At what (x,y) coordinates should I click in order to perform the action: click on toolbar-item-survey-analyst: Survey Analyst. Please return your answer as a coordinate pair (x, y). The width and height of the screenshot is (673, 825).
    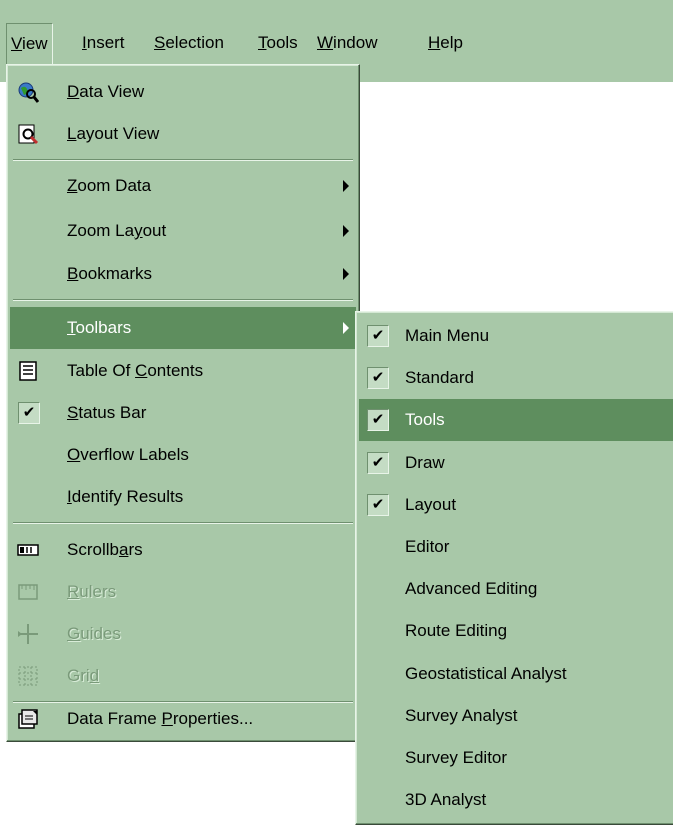
    Looking at the image, I should click on (516, 716).